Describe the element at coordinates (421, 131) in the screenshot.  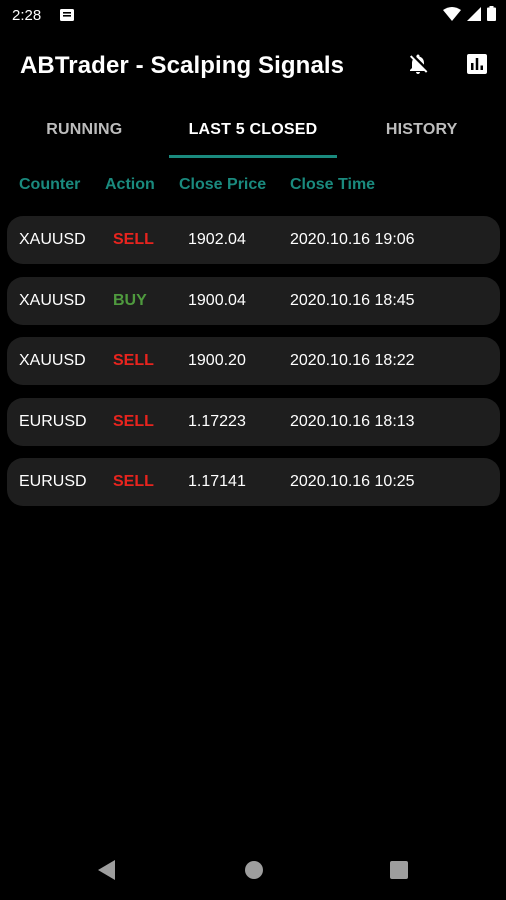
I see `tab-history: HISTORY` at that location.